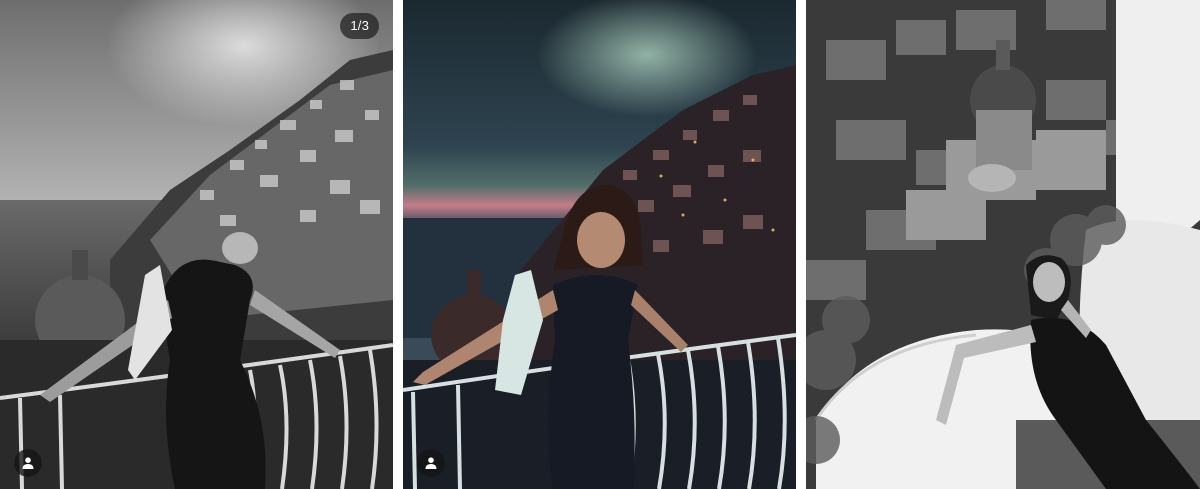  Describe the element at coordinates (359, 26) in the screenshot. I see `slide-counter-badge: 1/3` at that location.